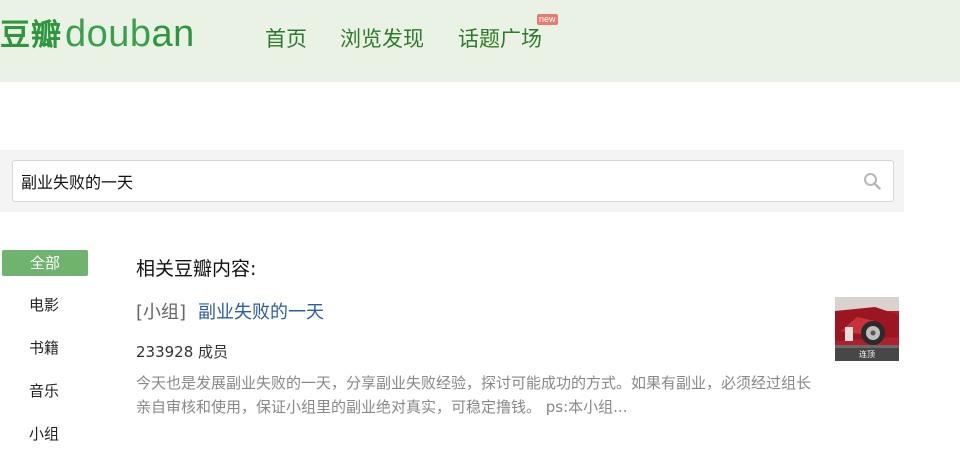 The image size is (960, 451). Describe the element at coordinates (261, 311) in the screenshot. I see `result-title-link: 副业失败的一天` at that location.